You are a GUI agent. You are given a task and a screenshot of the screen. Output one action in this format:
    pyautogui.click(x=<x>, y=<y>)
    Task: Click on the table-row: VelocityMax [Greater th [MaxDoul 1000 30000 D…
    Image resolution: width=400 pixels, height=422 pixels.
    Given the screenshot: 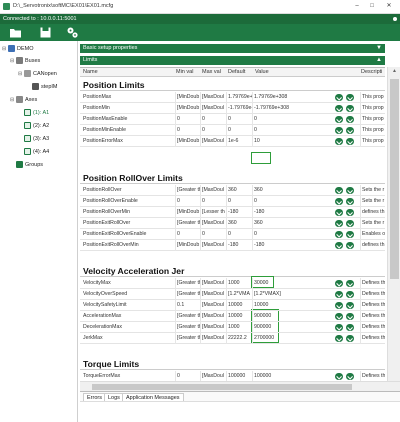 What is the action you would take?
    pyautogui.click(x=232, y=283)
    